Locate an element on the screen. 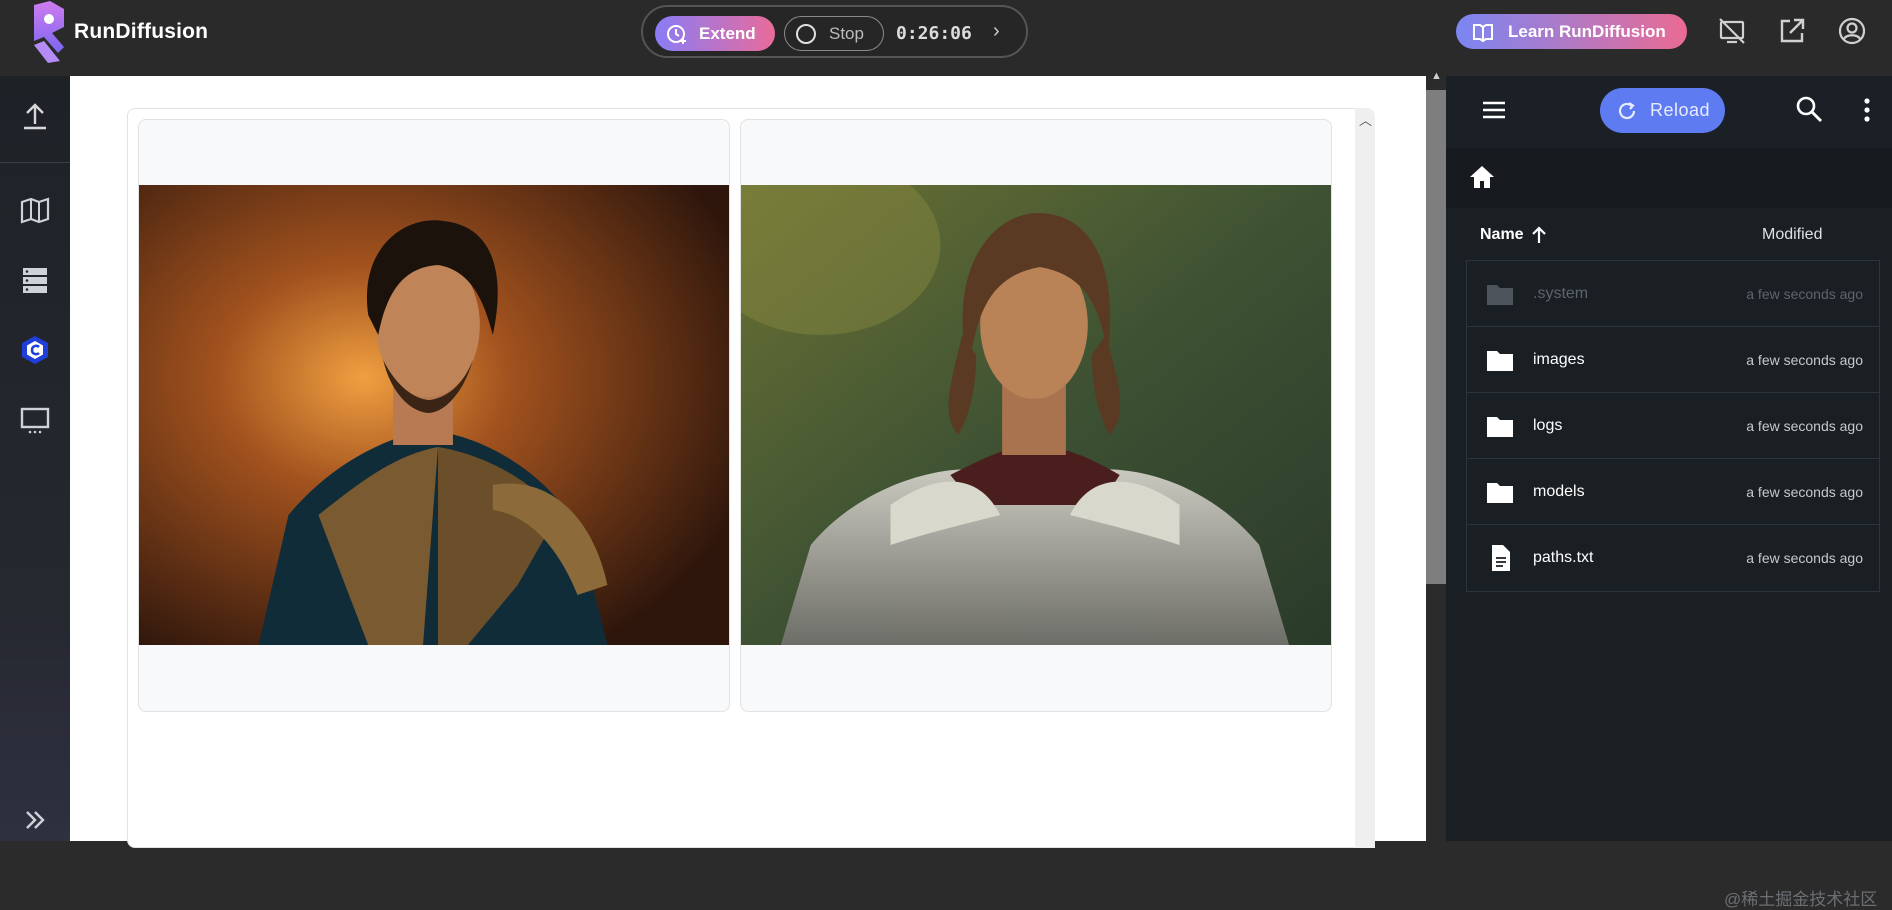  server-icon is located at coordinates (35, 280).